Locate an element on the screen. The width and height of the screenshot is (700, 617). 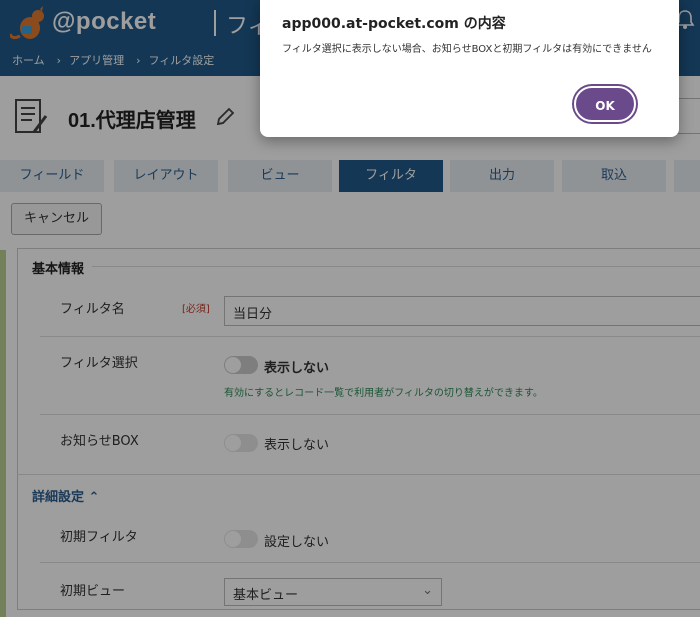
dialog-title: app000.at-pocket.com の内容 is located at coordinates (394, 24).